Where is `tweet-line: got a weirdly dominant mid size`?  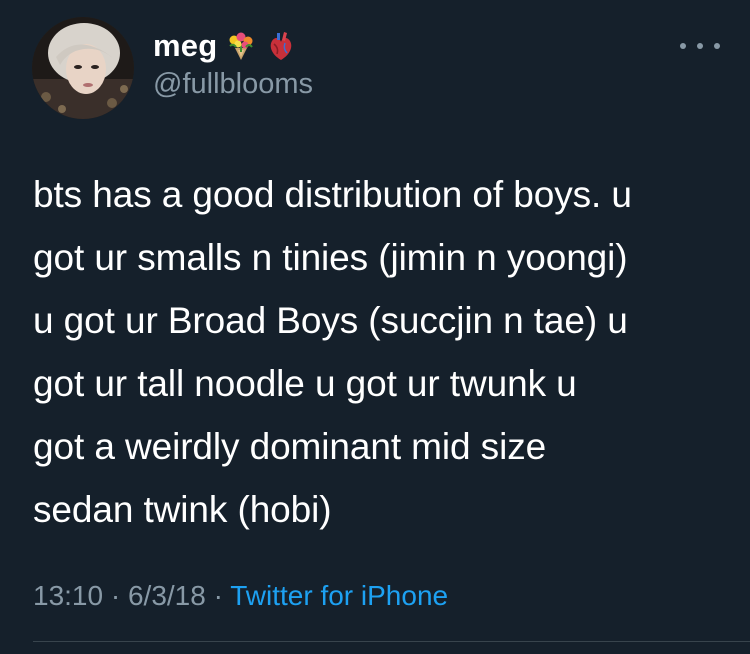 tweet-line: got a weirdly dominant mid size is located at coordinates (290, 446).